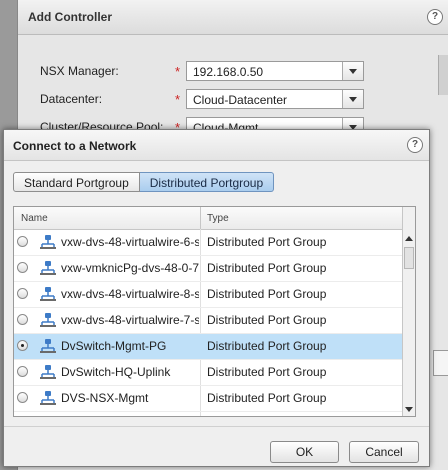 Image resolution: width=448 pixels, height=470 pixels. I want to click on cancel-button: Cancel, so click(384, 452).